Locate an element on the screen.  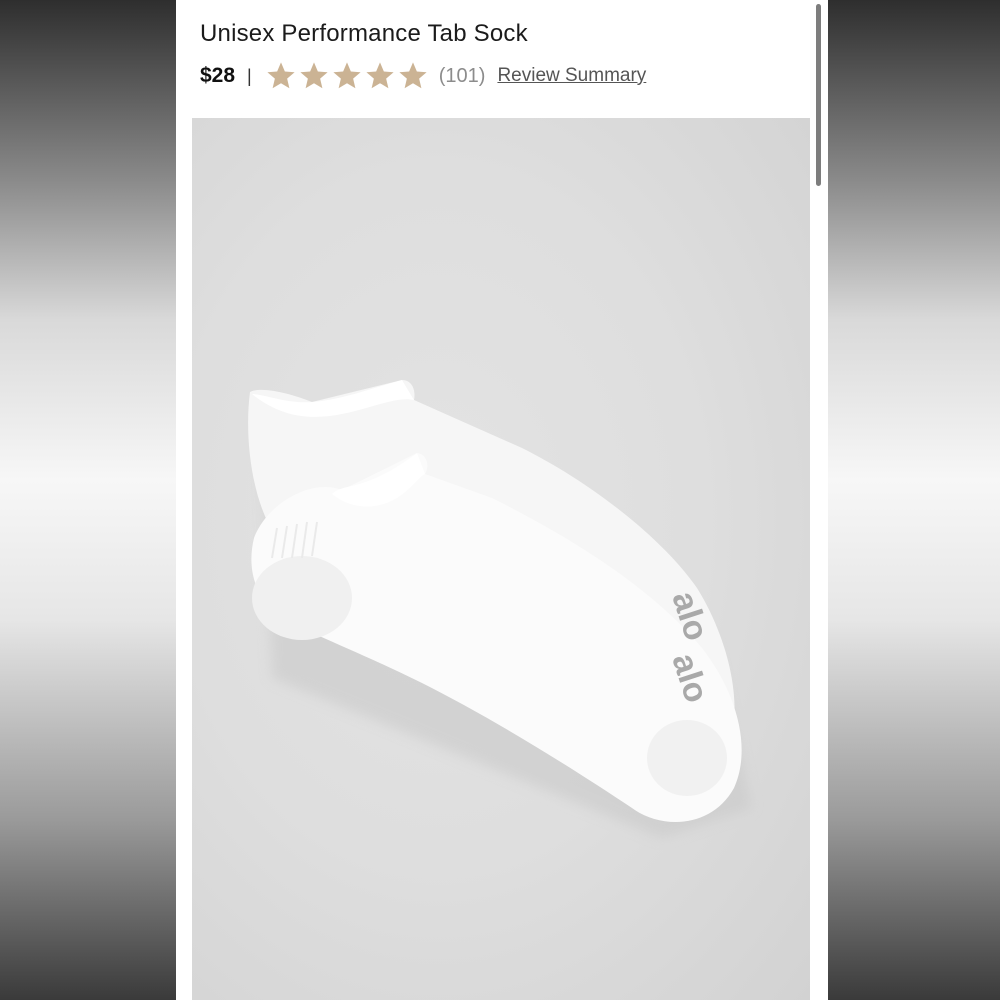
product-price: $28 is located at coordinates (218, 75).